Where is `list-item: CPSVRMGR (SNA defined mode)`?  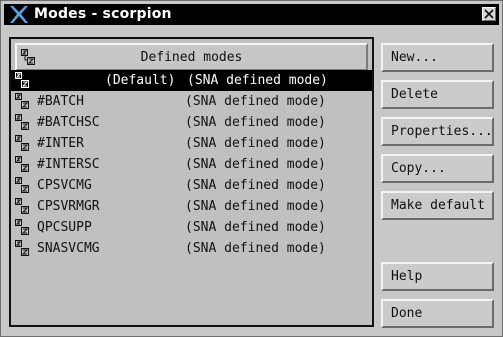
list-item: CPSVRMGR (SNA defined mode) is located at coordinates (191, 206).